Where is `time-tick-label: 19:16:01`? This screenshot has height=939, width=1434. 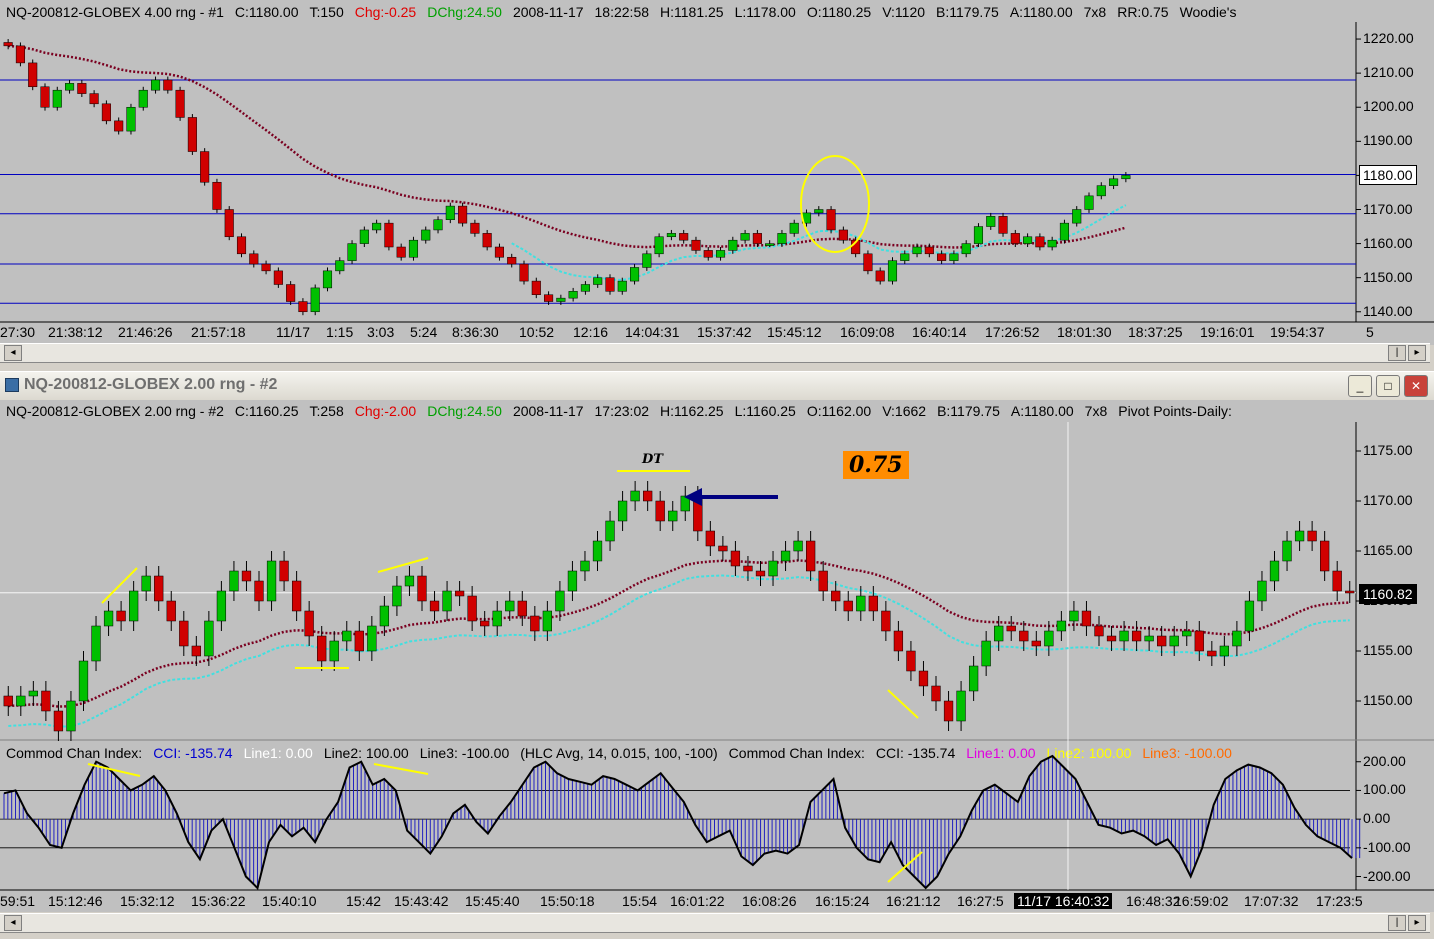 time-tick-label: 19:16:01 is located at coordinates (1227, 332).